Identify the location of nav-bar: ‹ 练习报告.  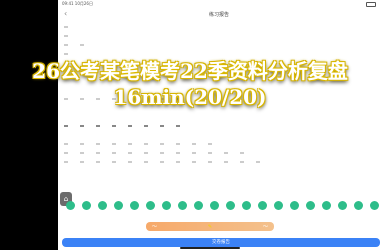
(219, 14).